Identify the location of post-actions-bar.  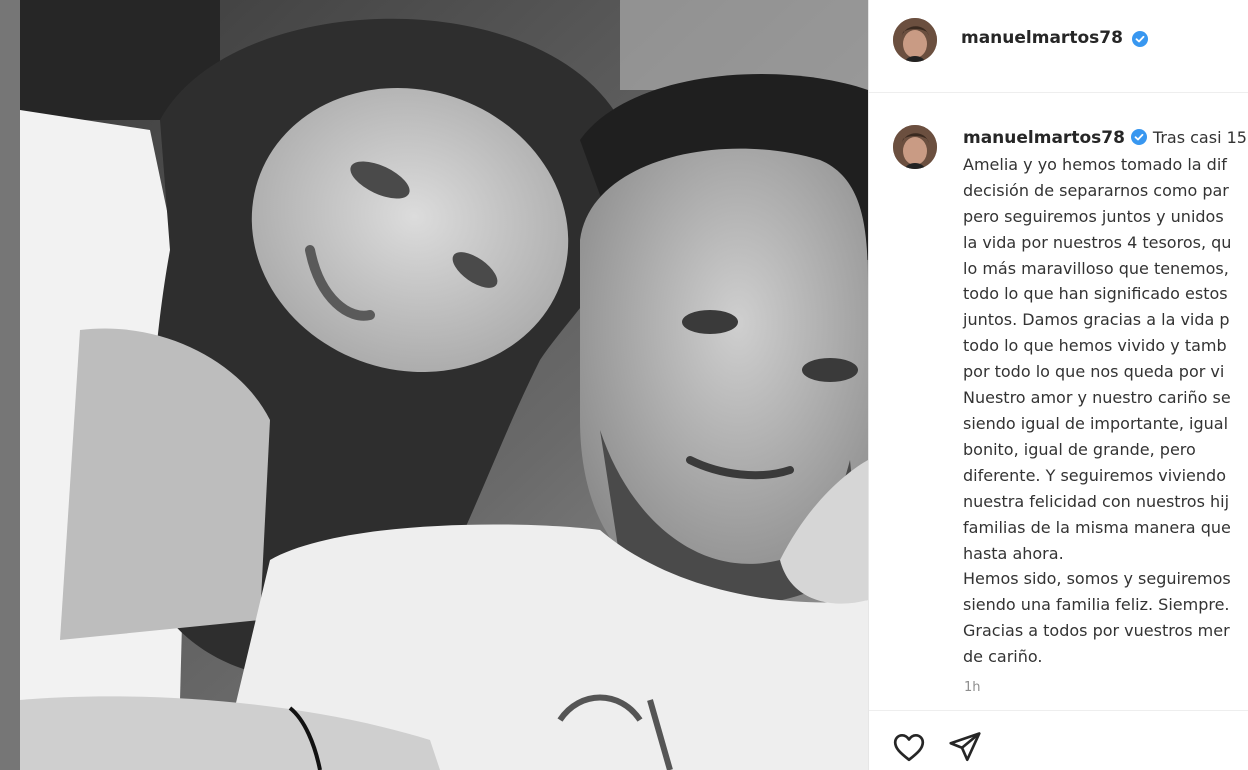
(1058, 740).